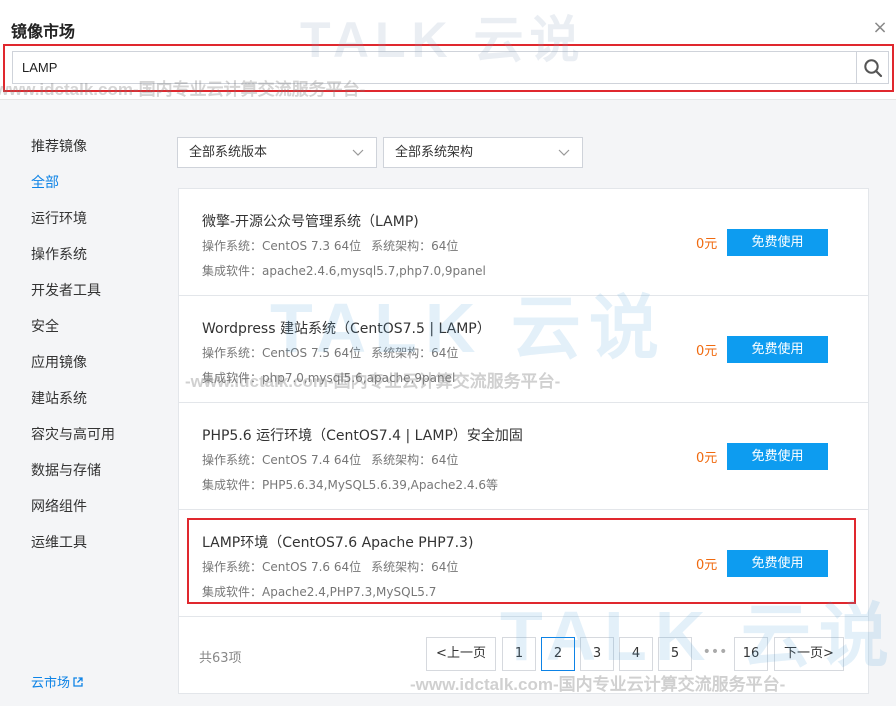 The width and height of the screenshot is (896, 706). I want to click on cloud-market-label: 云市场, so click(51, 683).